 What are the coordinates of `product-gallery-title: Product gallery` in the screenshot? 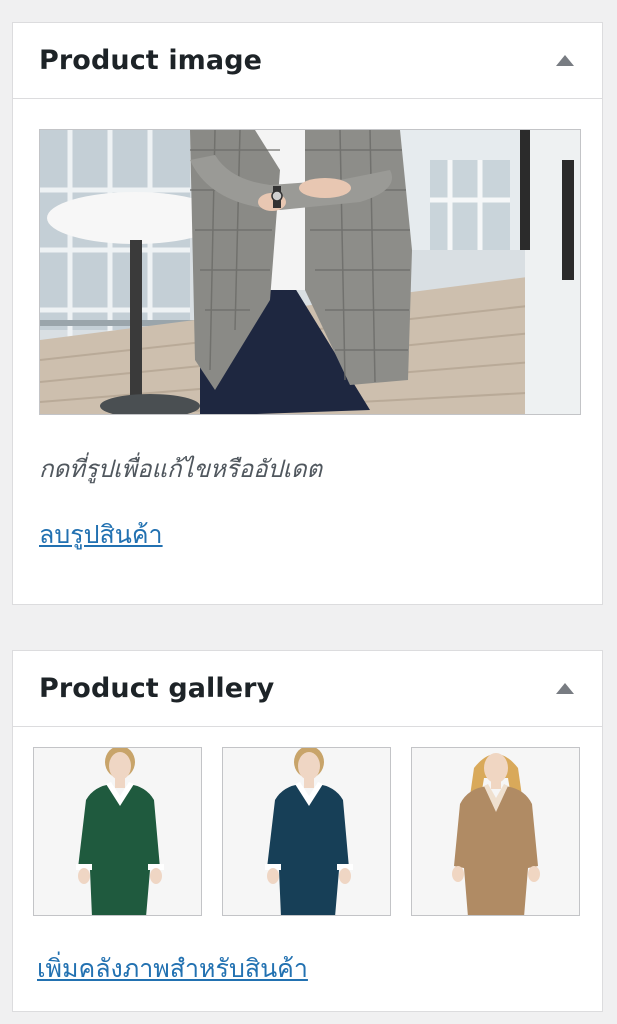 It's located at (157, 688).